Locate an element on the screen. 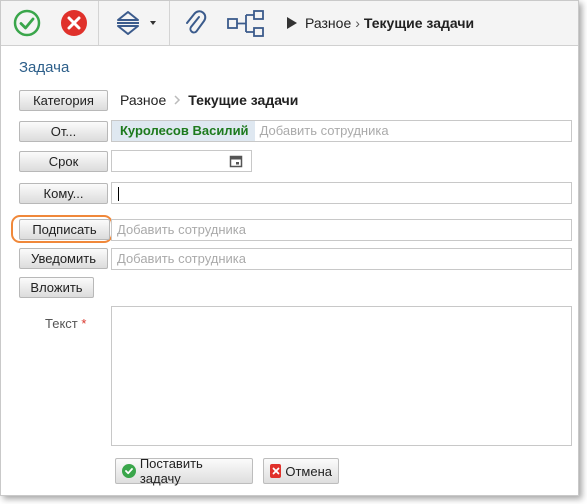 The image size is (587, 504). paperclip-icon is located at coordinates (195, 23).